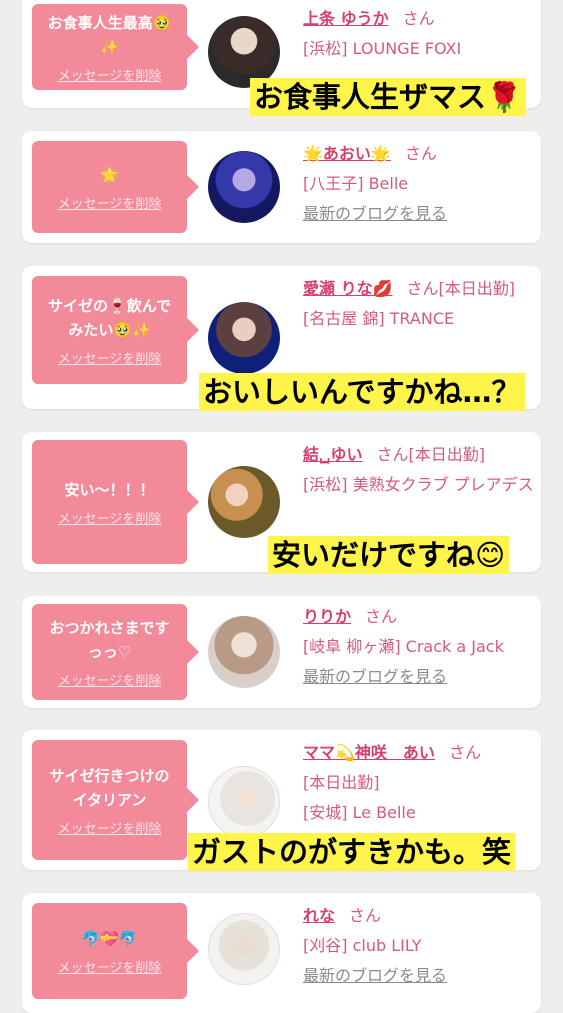  Describe the element at coordinates (388, 97) in the screenshot. I see `caption-overlay: お食事人生ザマス🌹` at that location.